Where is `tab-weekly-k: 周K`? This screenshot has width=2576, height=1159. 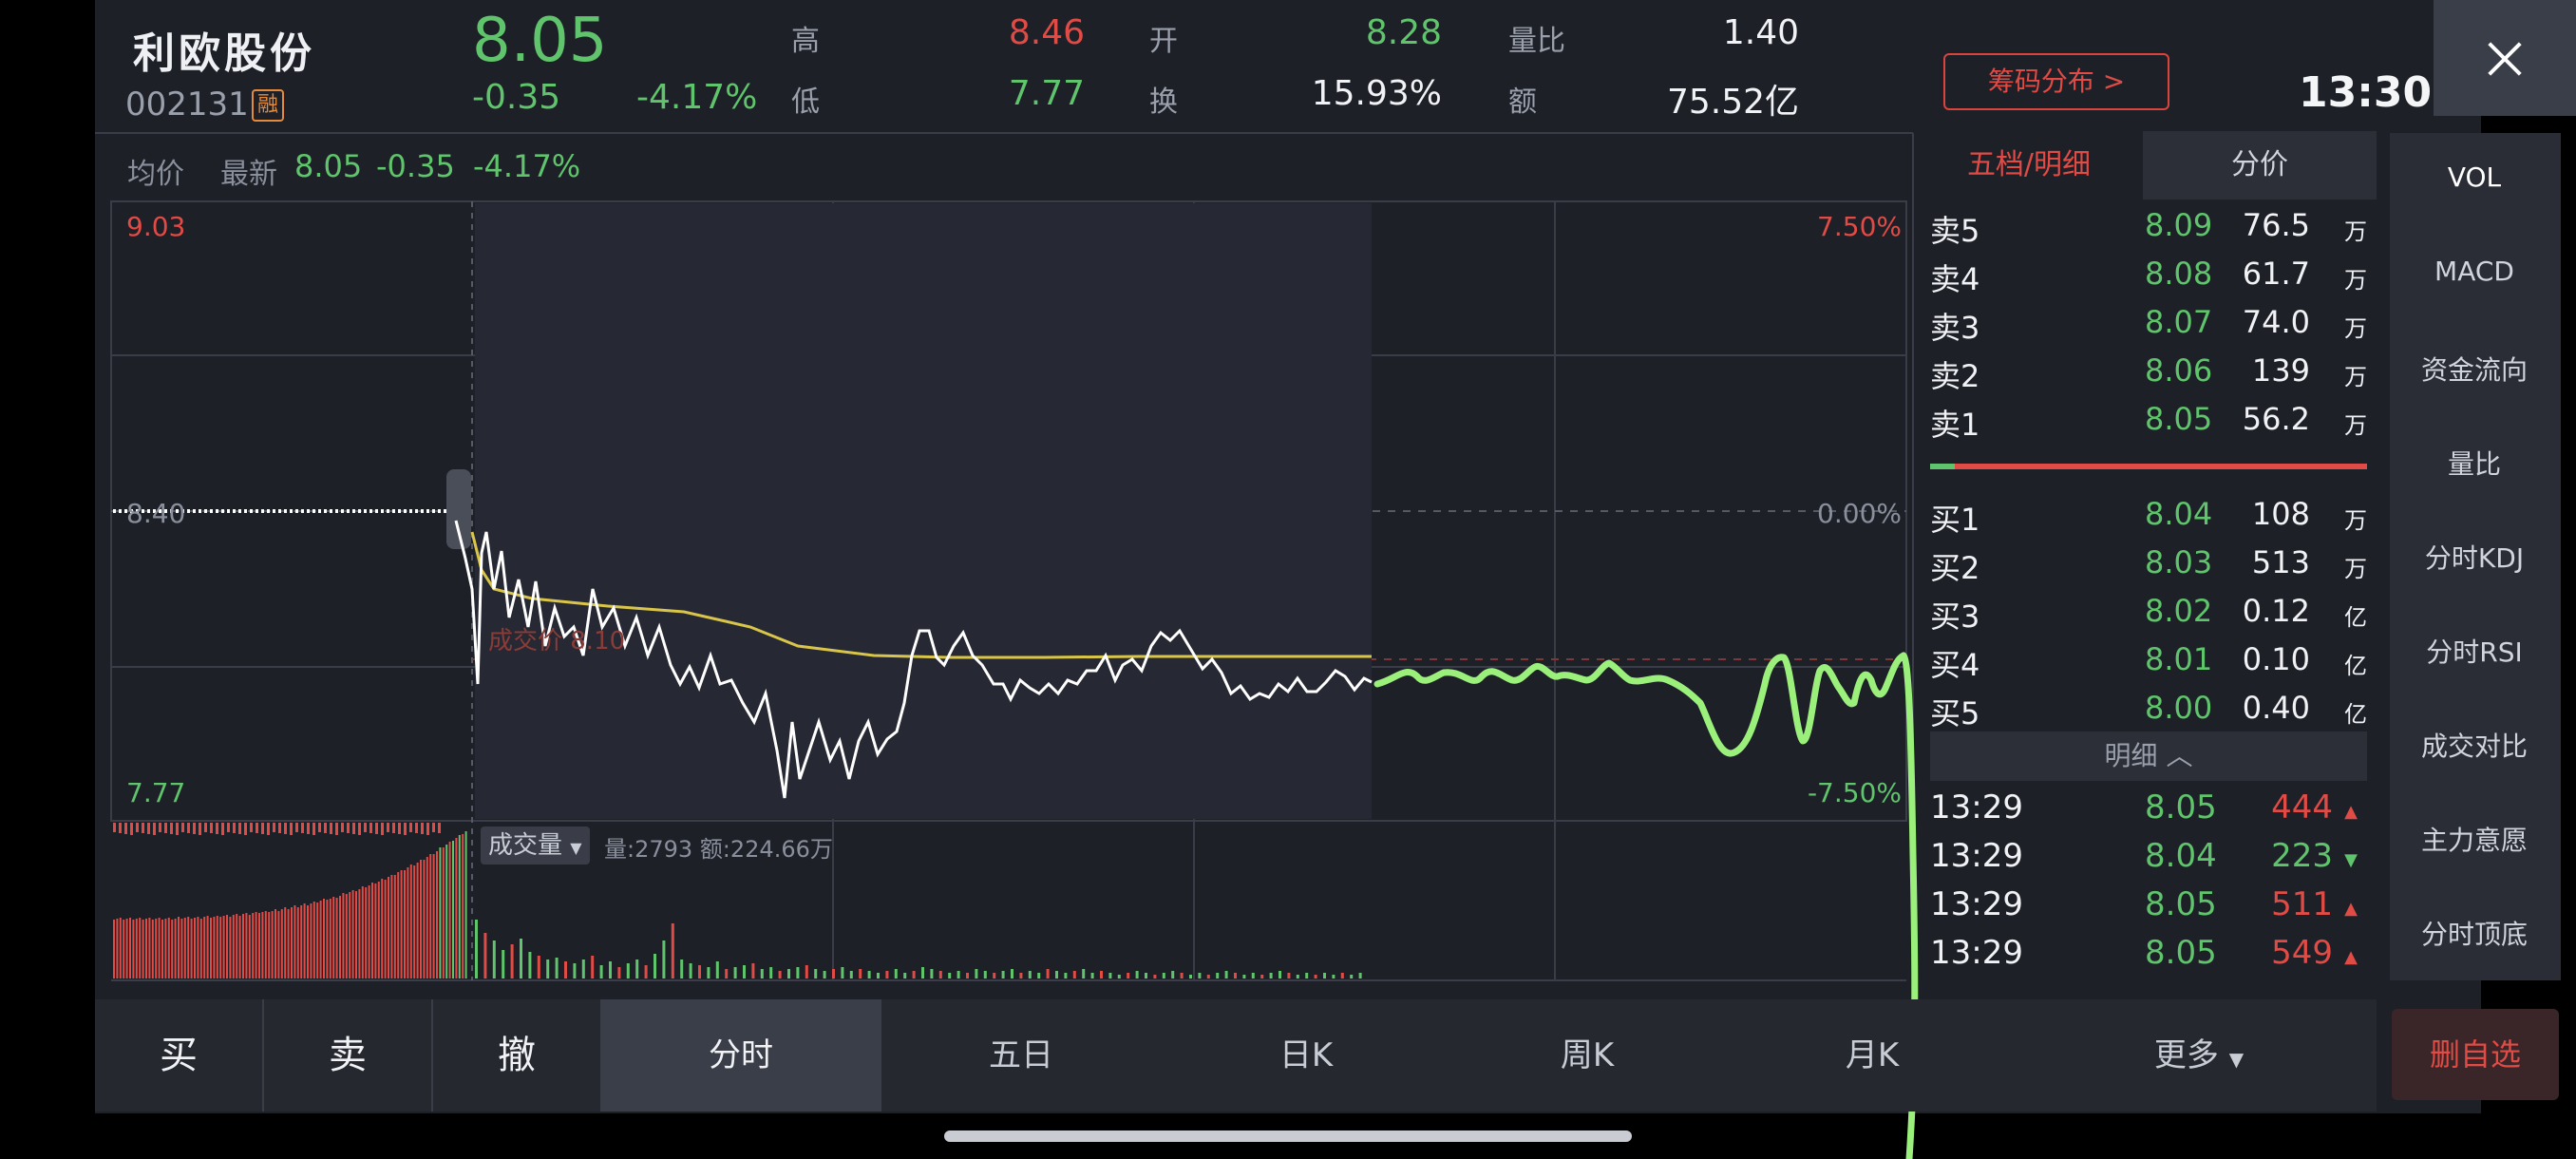
tab-weekly-k: 周K is located at coordinates (1587, 1055).